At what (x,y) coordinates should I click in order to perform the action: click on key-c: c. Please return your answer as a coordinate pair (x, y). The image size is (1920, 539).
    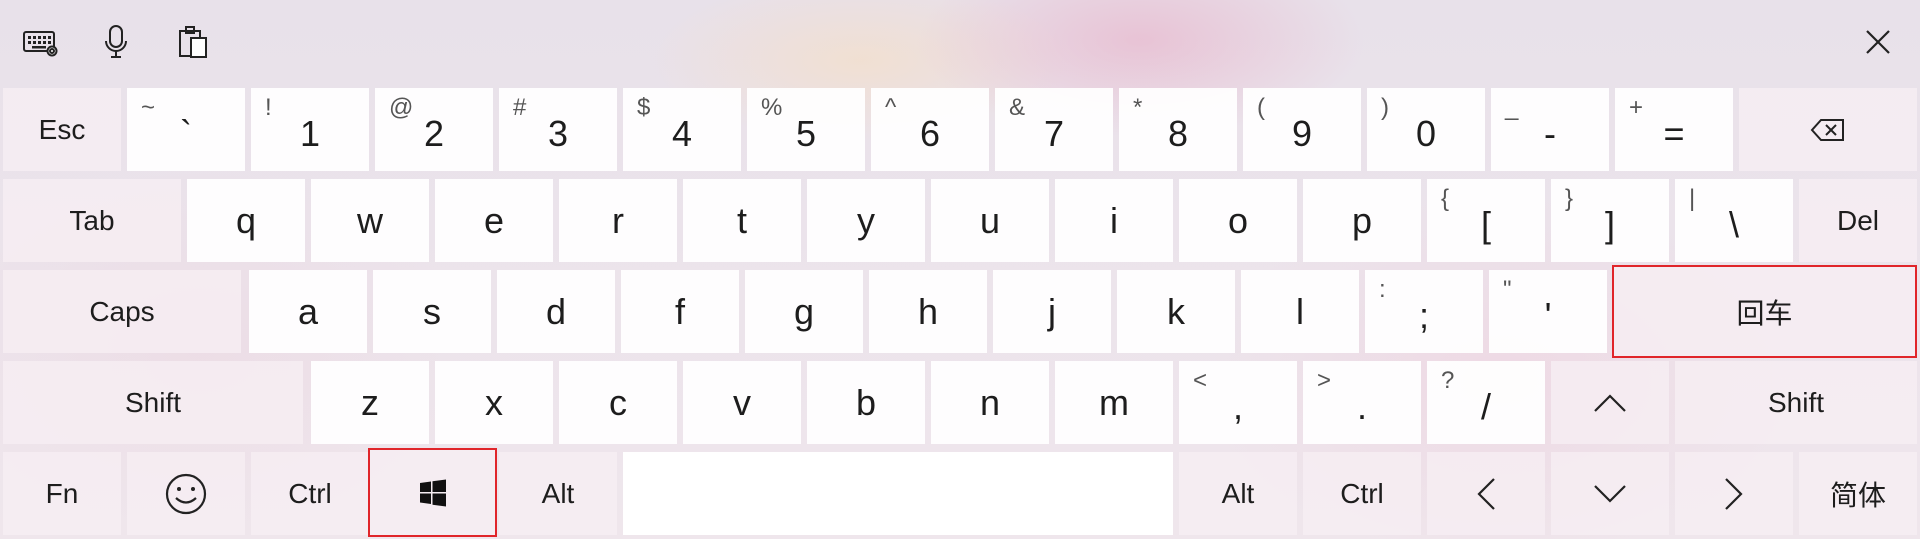
    Looking at the image, I should click on (618, 402).